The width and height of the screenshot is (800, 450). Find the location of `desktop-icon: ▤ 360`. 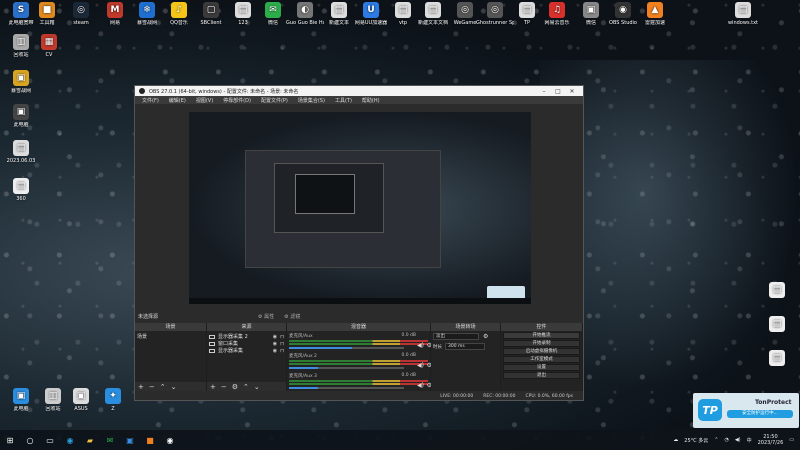

desktop-icon: ▤ 360 is located at coordinates (21, 190).